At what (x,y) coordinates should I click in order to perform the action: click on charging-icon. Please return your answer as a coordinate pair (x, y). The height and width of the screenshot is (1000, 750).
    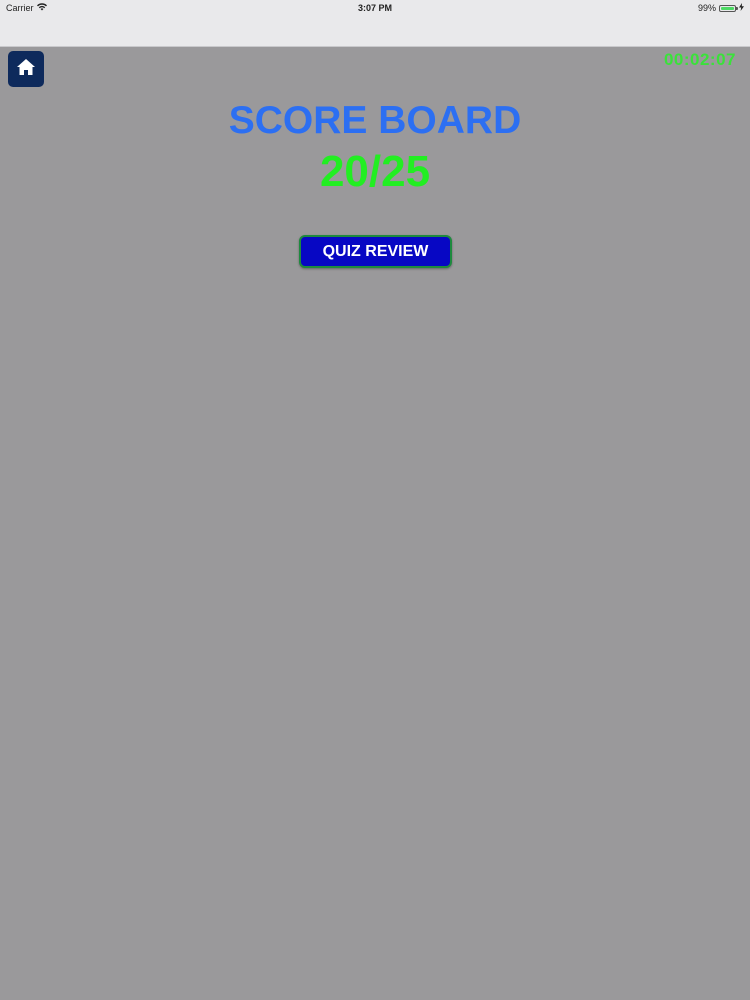
    Looking at the image, I should click on (741, 8).